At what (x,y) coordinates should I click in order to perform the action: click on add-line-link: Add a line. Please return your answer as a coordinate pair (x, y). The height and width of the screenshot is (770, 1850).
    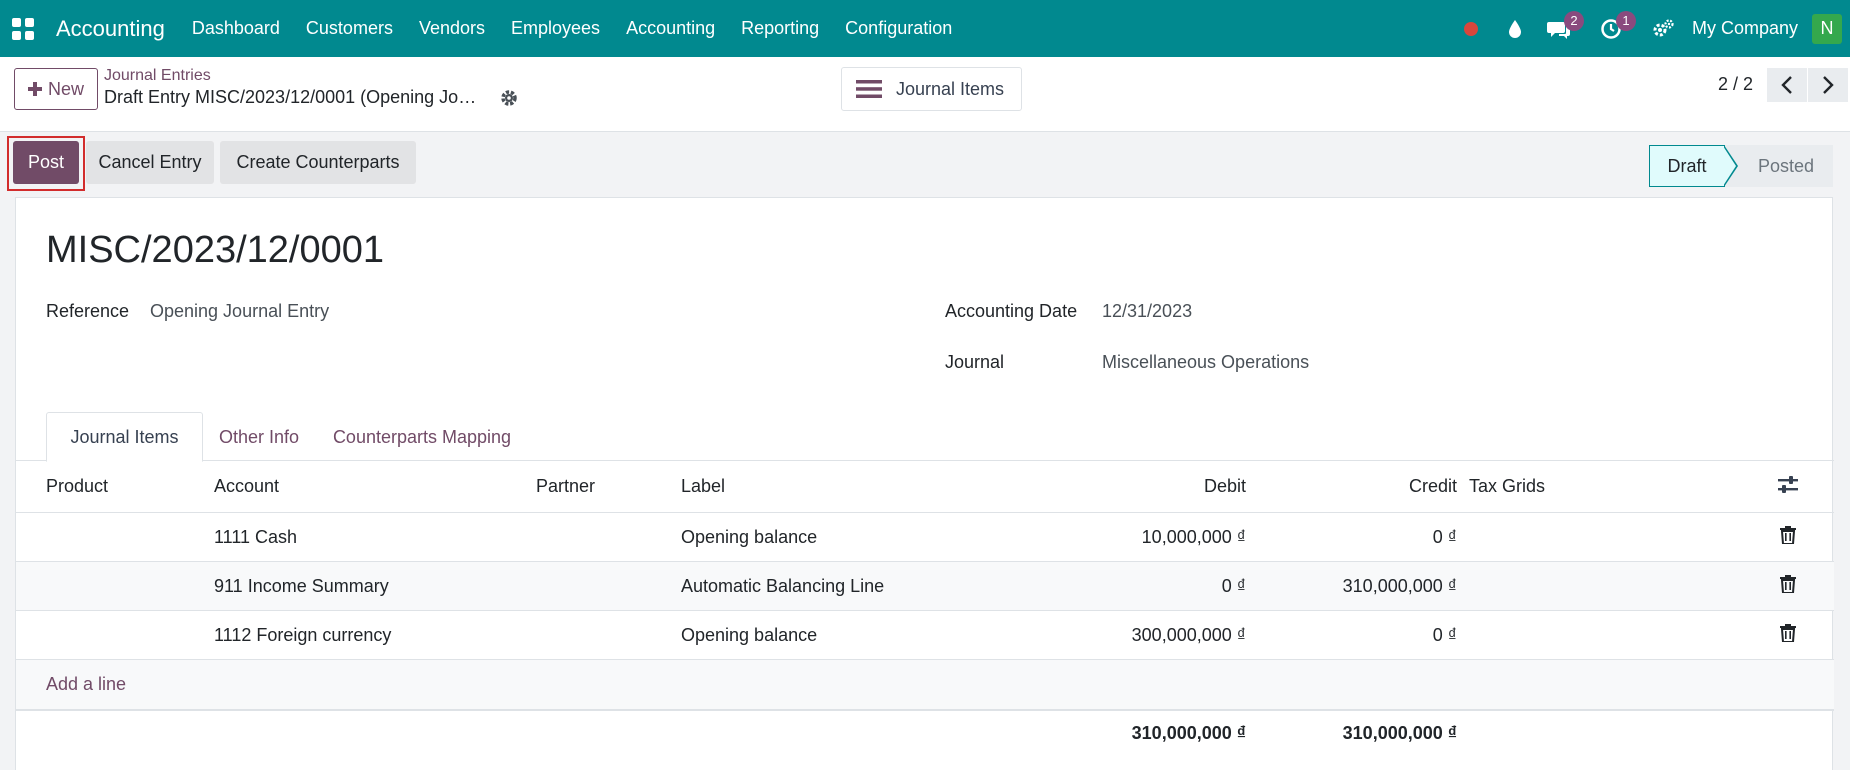
    Looking at the image, I should click on (86, 684).